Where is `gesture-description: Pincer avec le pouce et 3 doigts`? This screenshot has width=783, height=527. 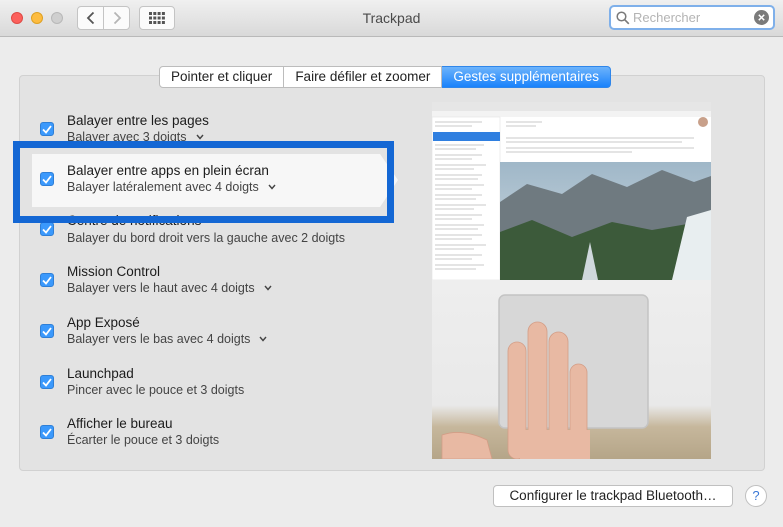
gesture-description: Pincer avec le pouce et 3 doigts is located at coordinates (155, 390).